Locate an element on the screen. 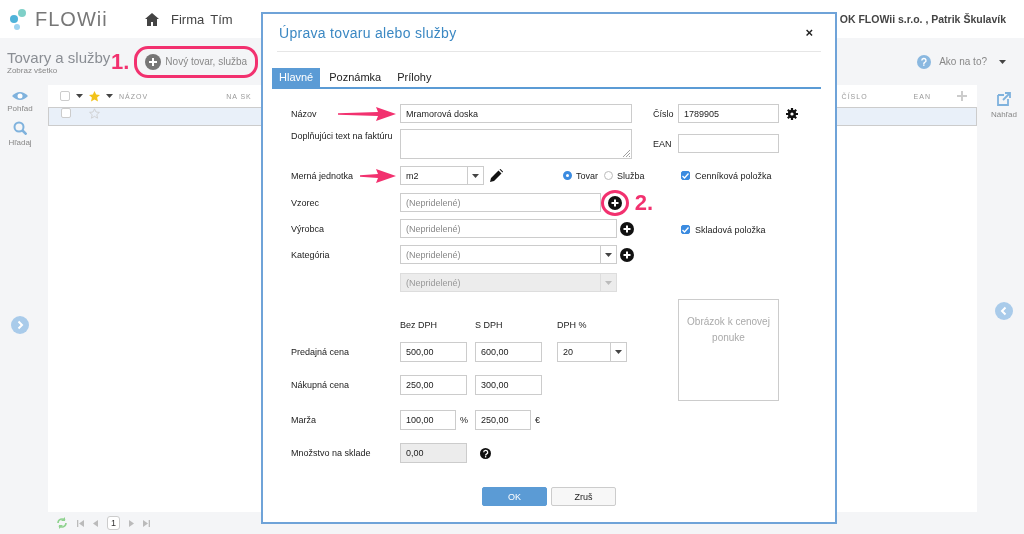 Image resolution: width=1024 pixels, height=534 pixels. field-label: EAN is located at coordinates (663, 143).